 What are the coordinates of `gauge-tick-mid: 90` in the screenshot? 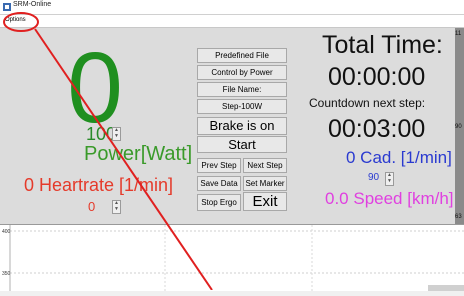 It's located at (458, 127).